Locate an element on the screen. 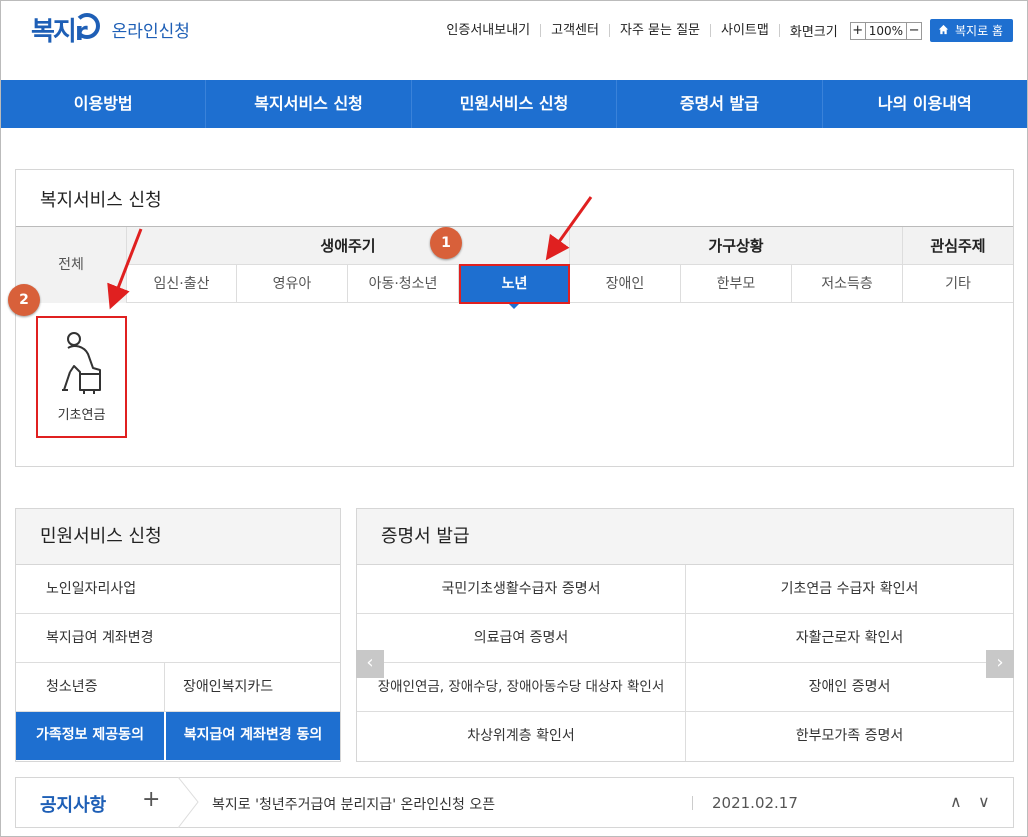  notice-separator is located at coordinates (692, 803).